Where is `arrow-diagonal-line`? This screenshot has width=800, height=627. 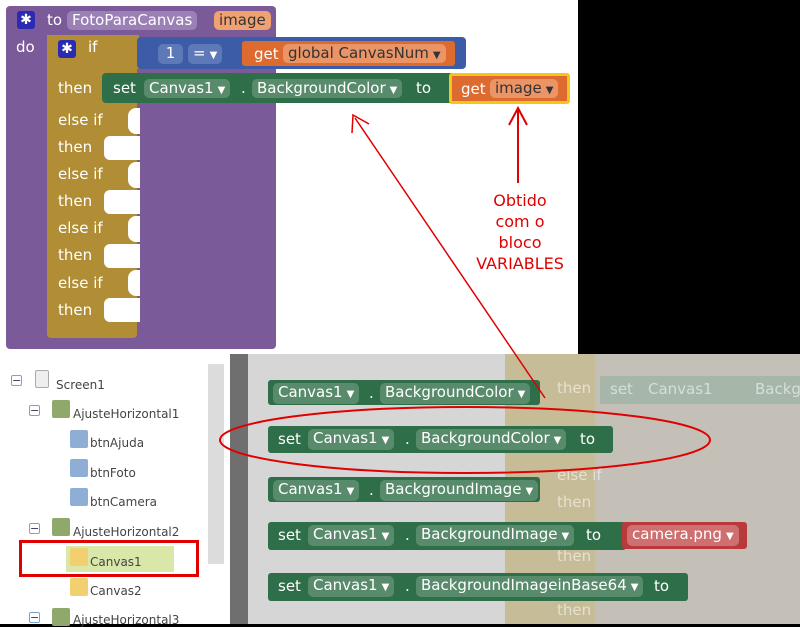
arrow-diagonal-line is located at coordinates (450, 258).